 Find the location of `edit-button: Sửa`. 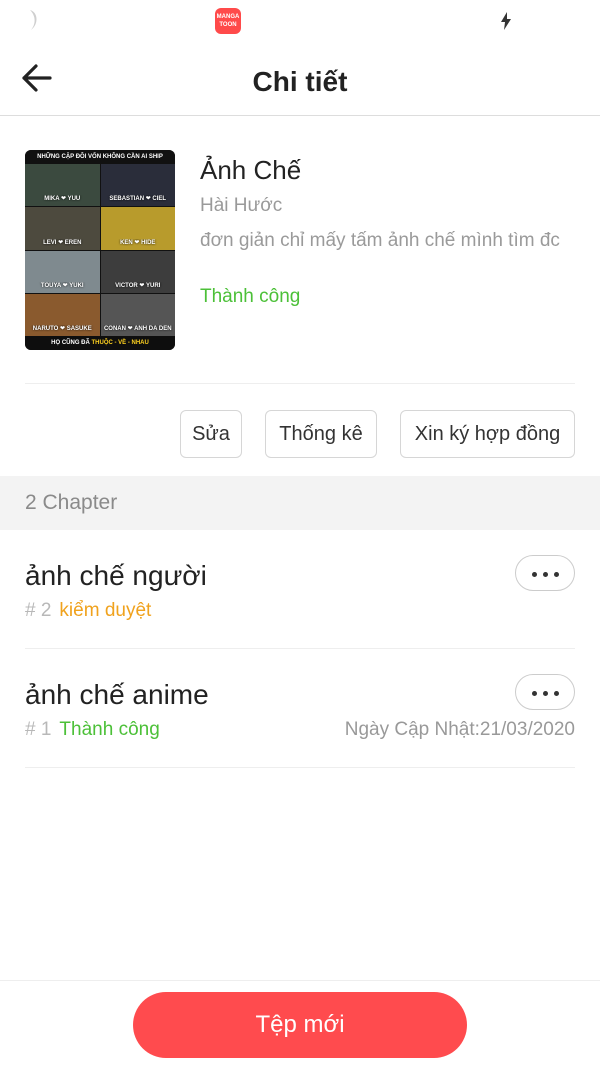

edit-button: Sửa is located at coordinates (211, 434).